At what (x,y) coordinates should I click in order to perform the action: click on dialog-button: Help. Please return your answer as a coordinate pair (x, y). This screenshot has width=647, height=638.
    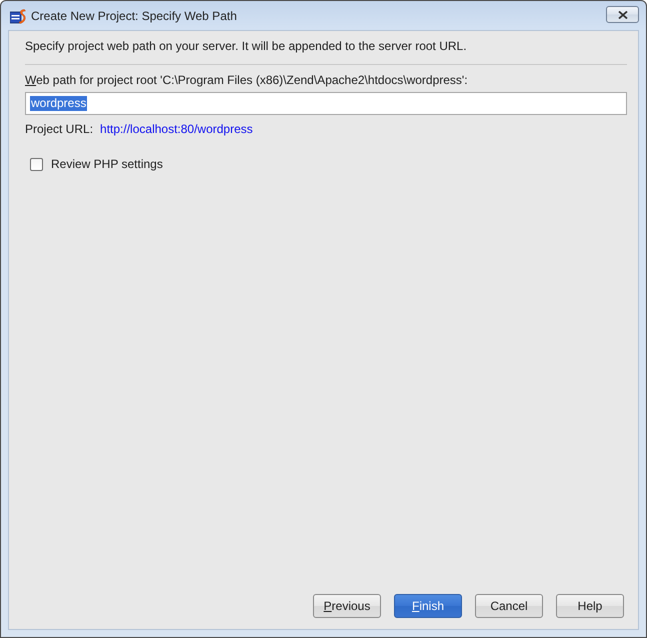
    Looking at the image, I should click on (590, 606).